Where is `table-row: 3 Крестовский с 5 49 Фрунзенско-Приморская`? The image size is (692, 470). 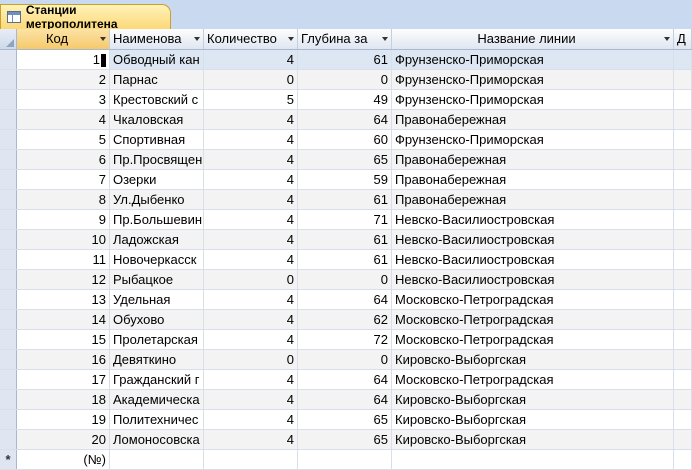
table-row: 3 Крестовский с 5 49 Фрунзенско-Приморская is located at coordinates (346, 100).